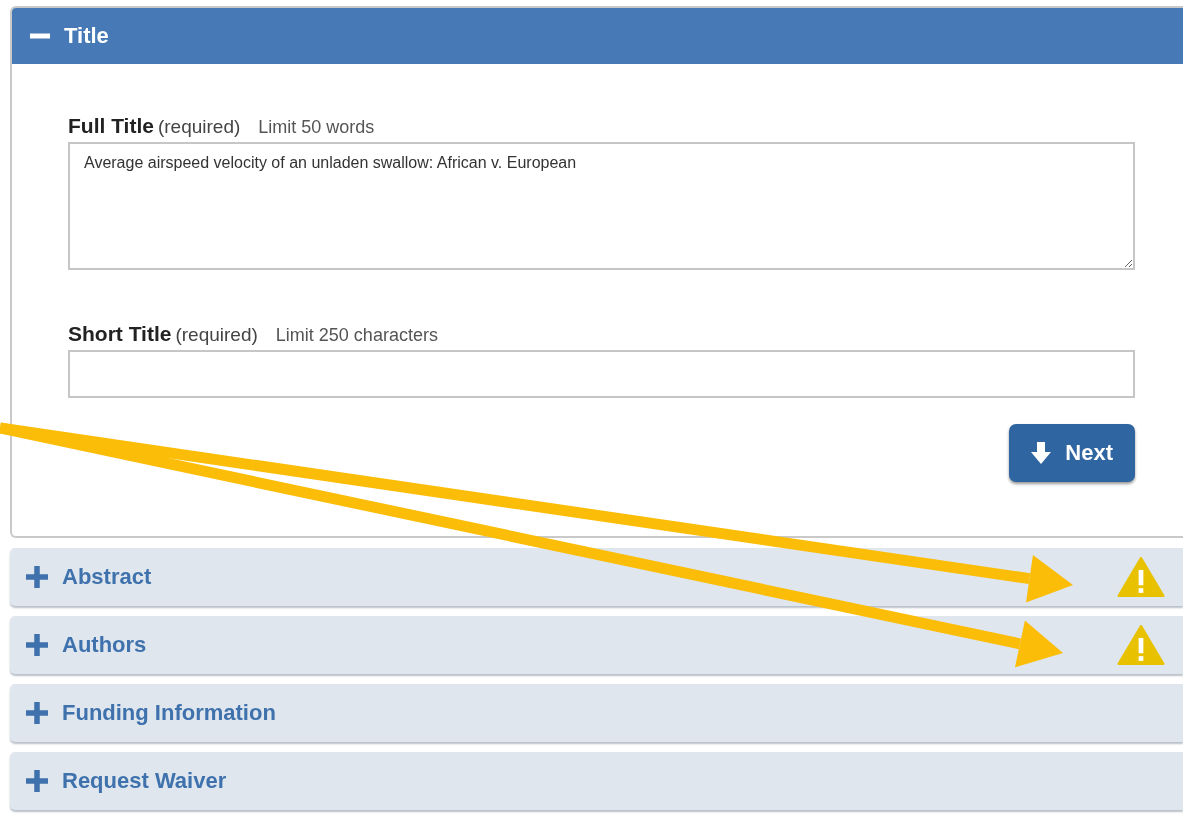 The height and width of the screenshot is (820, 1183). I want to click on input-field, so click(601, 374).